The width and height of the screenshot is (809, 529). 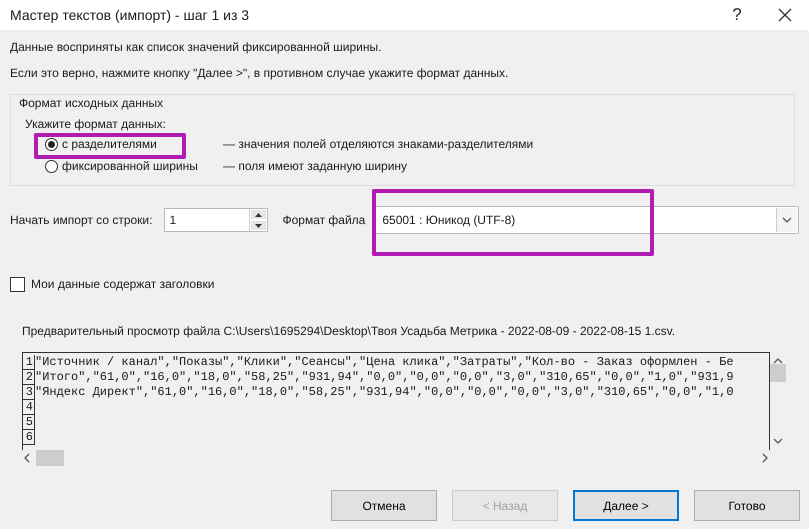 What do you see at coordinates (787, 220) in the screenshot?
I see `chevron-down-icon` at bounding box center [787, 220].